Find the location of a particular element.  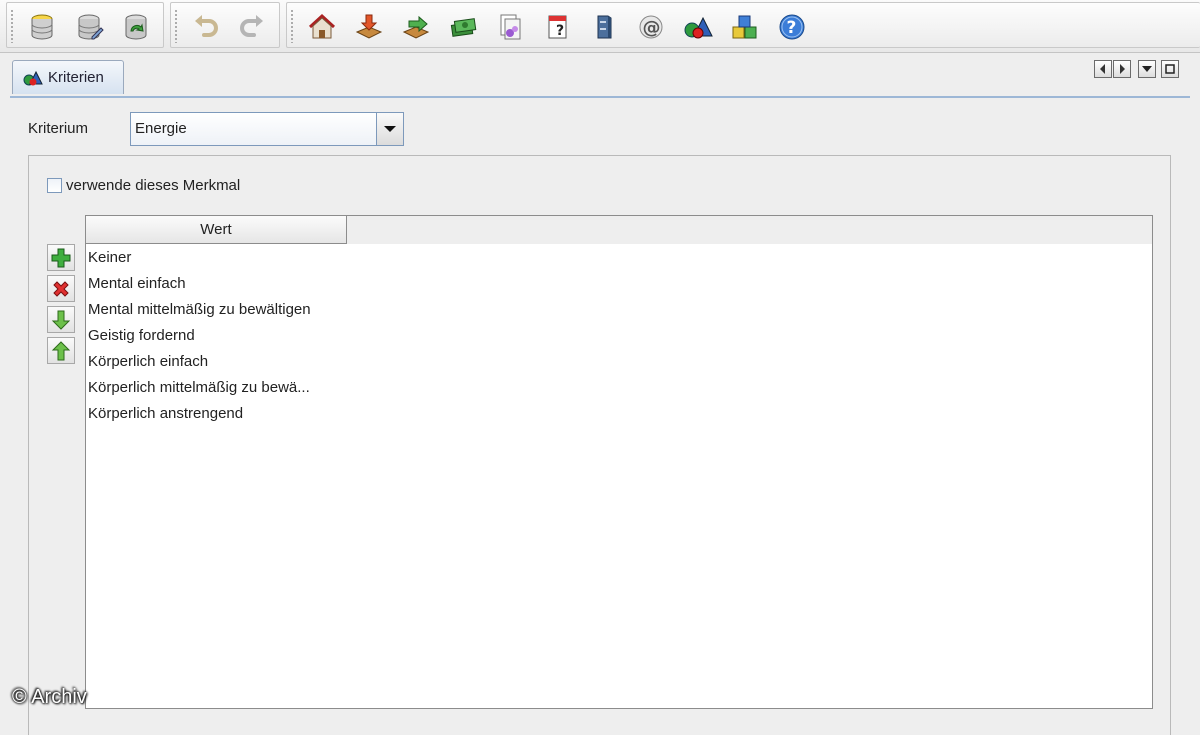

documents-icon is located at coordinates (510, 27).